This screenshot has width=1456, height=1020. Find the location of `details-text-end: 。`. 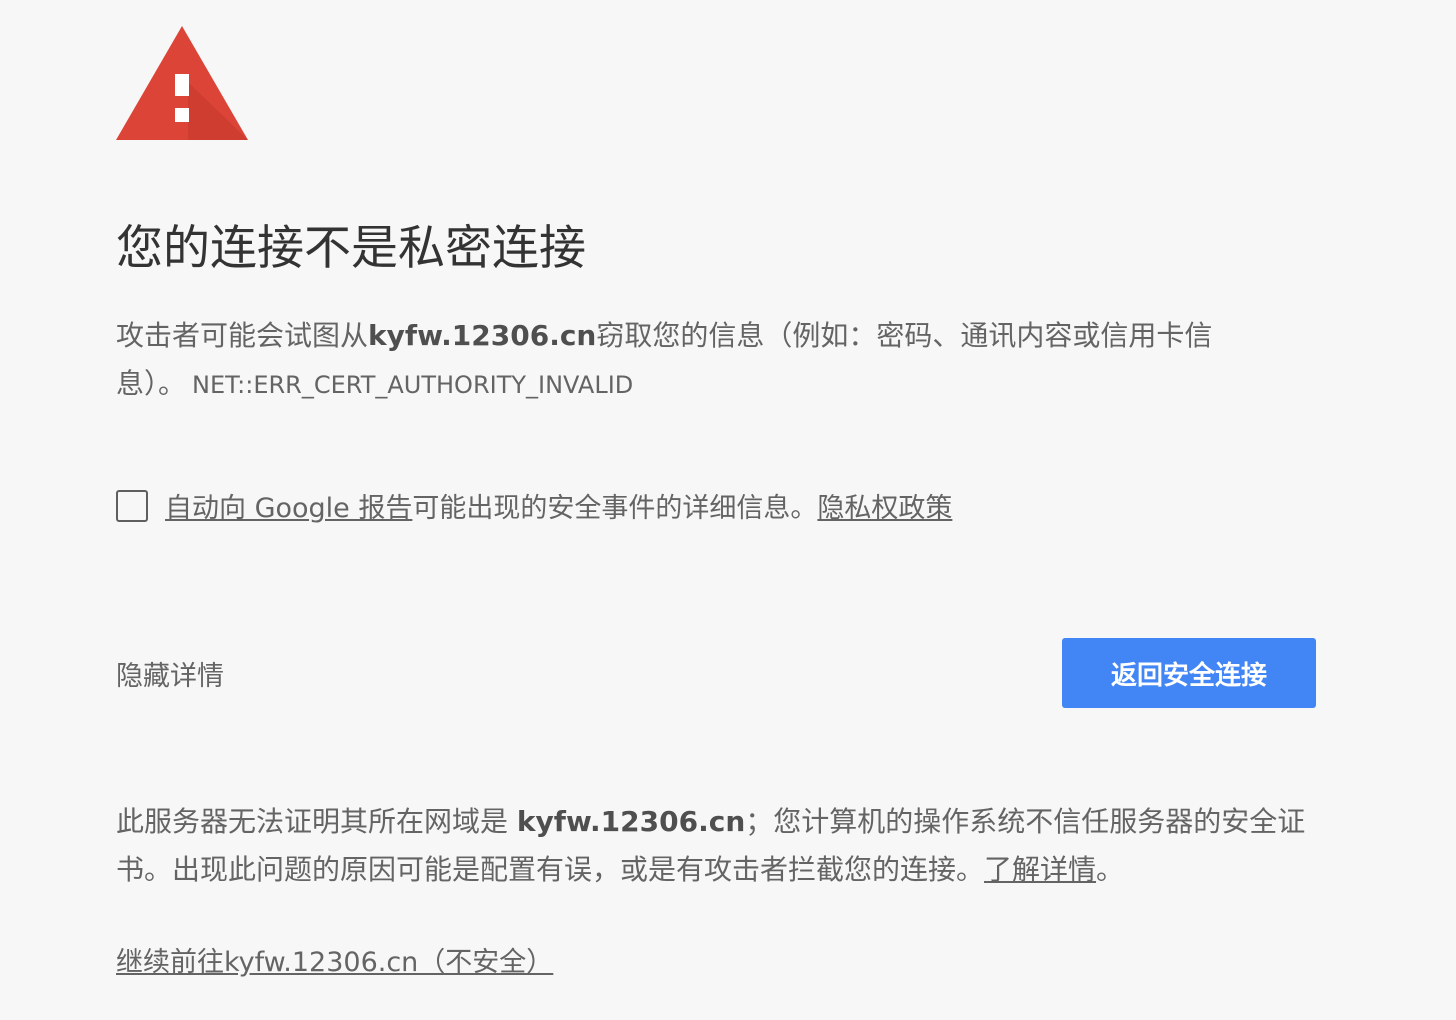

details-text-end: 。 is located at coordinates (1110, 869).